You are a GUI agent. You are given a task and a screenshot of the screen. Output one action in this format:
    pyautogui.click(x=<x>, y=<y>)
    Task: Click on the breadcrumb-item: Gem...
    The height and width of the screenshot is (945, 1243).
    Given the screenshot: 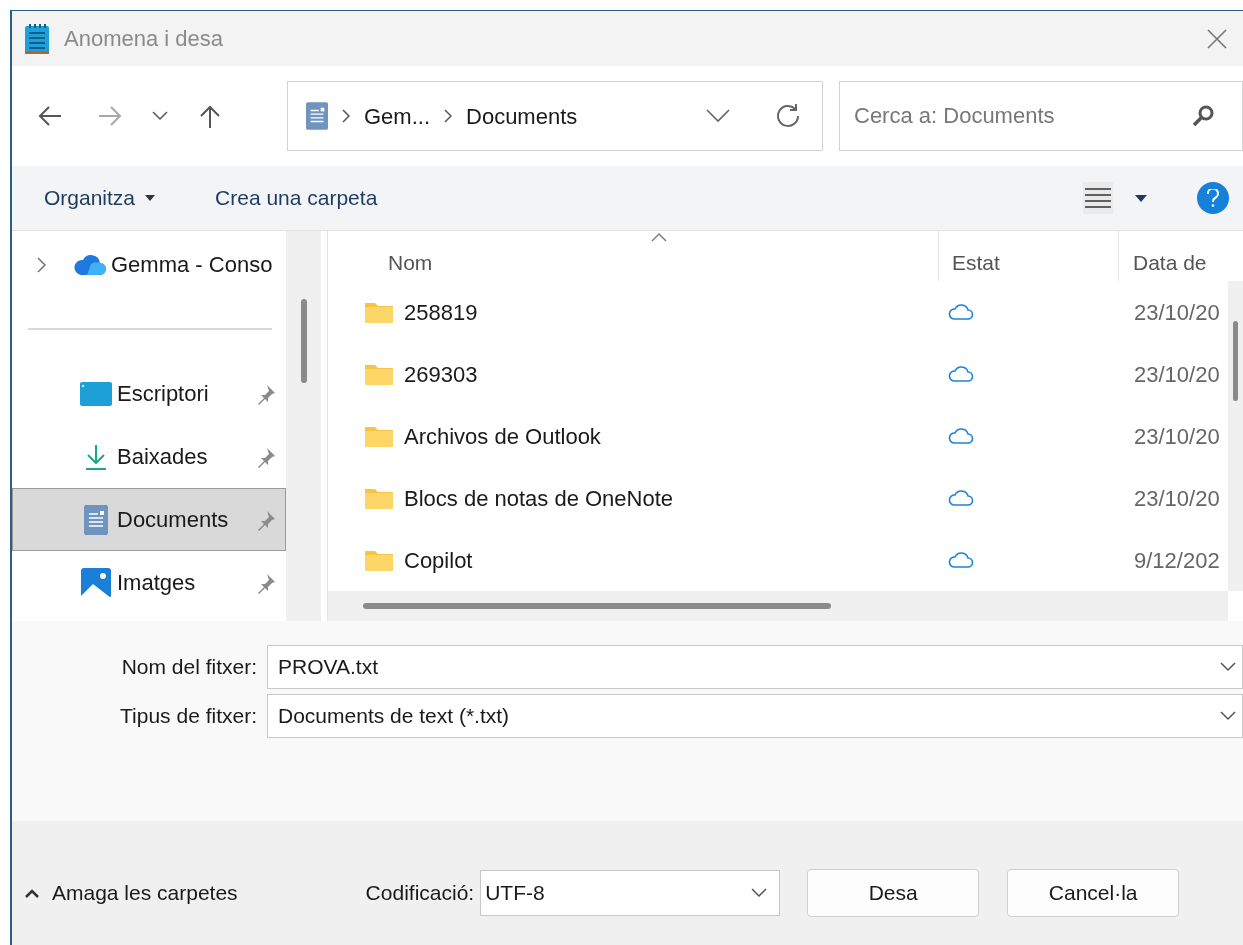 What is the action you would take?
    pyautogui.click(x=397, y=116)
    